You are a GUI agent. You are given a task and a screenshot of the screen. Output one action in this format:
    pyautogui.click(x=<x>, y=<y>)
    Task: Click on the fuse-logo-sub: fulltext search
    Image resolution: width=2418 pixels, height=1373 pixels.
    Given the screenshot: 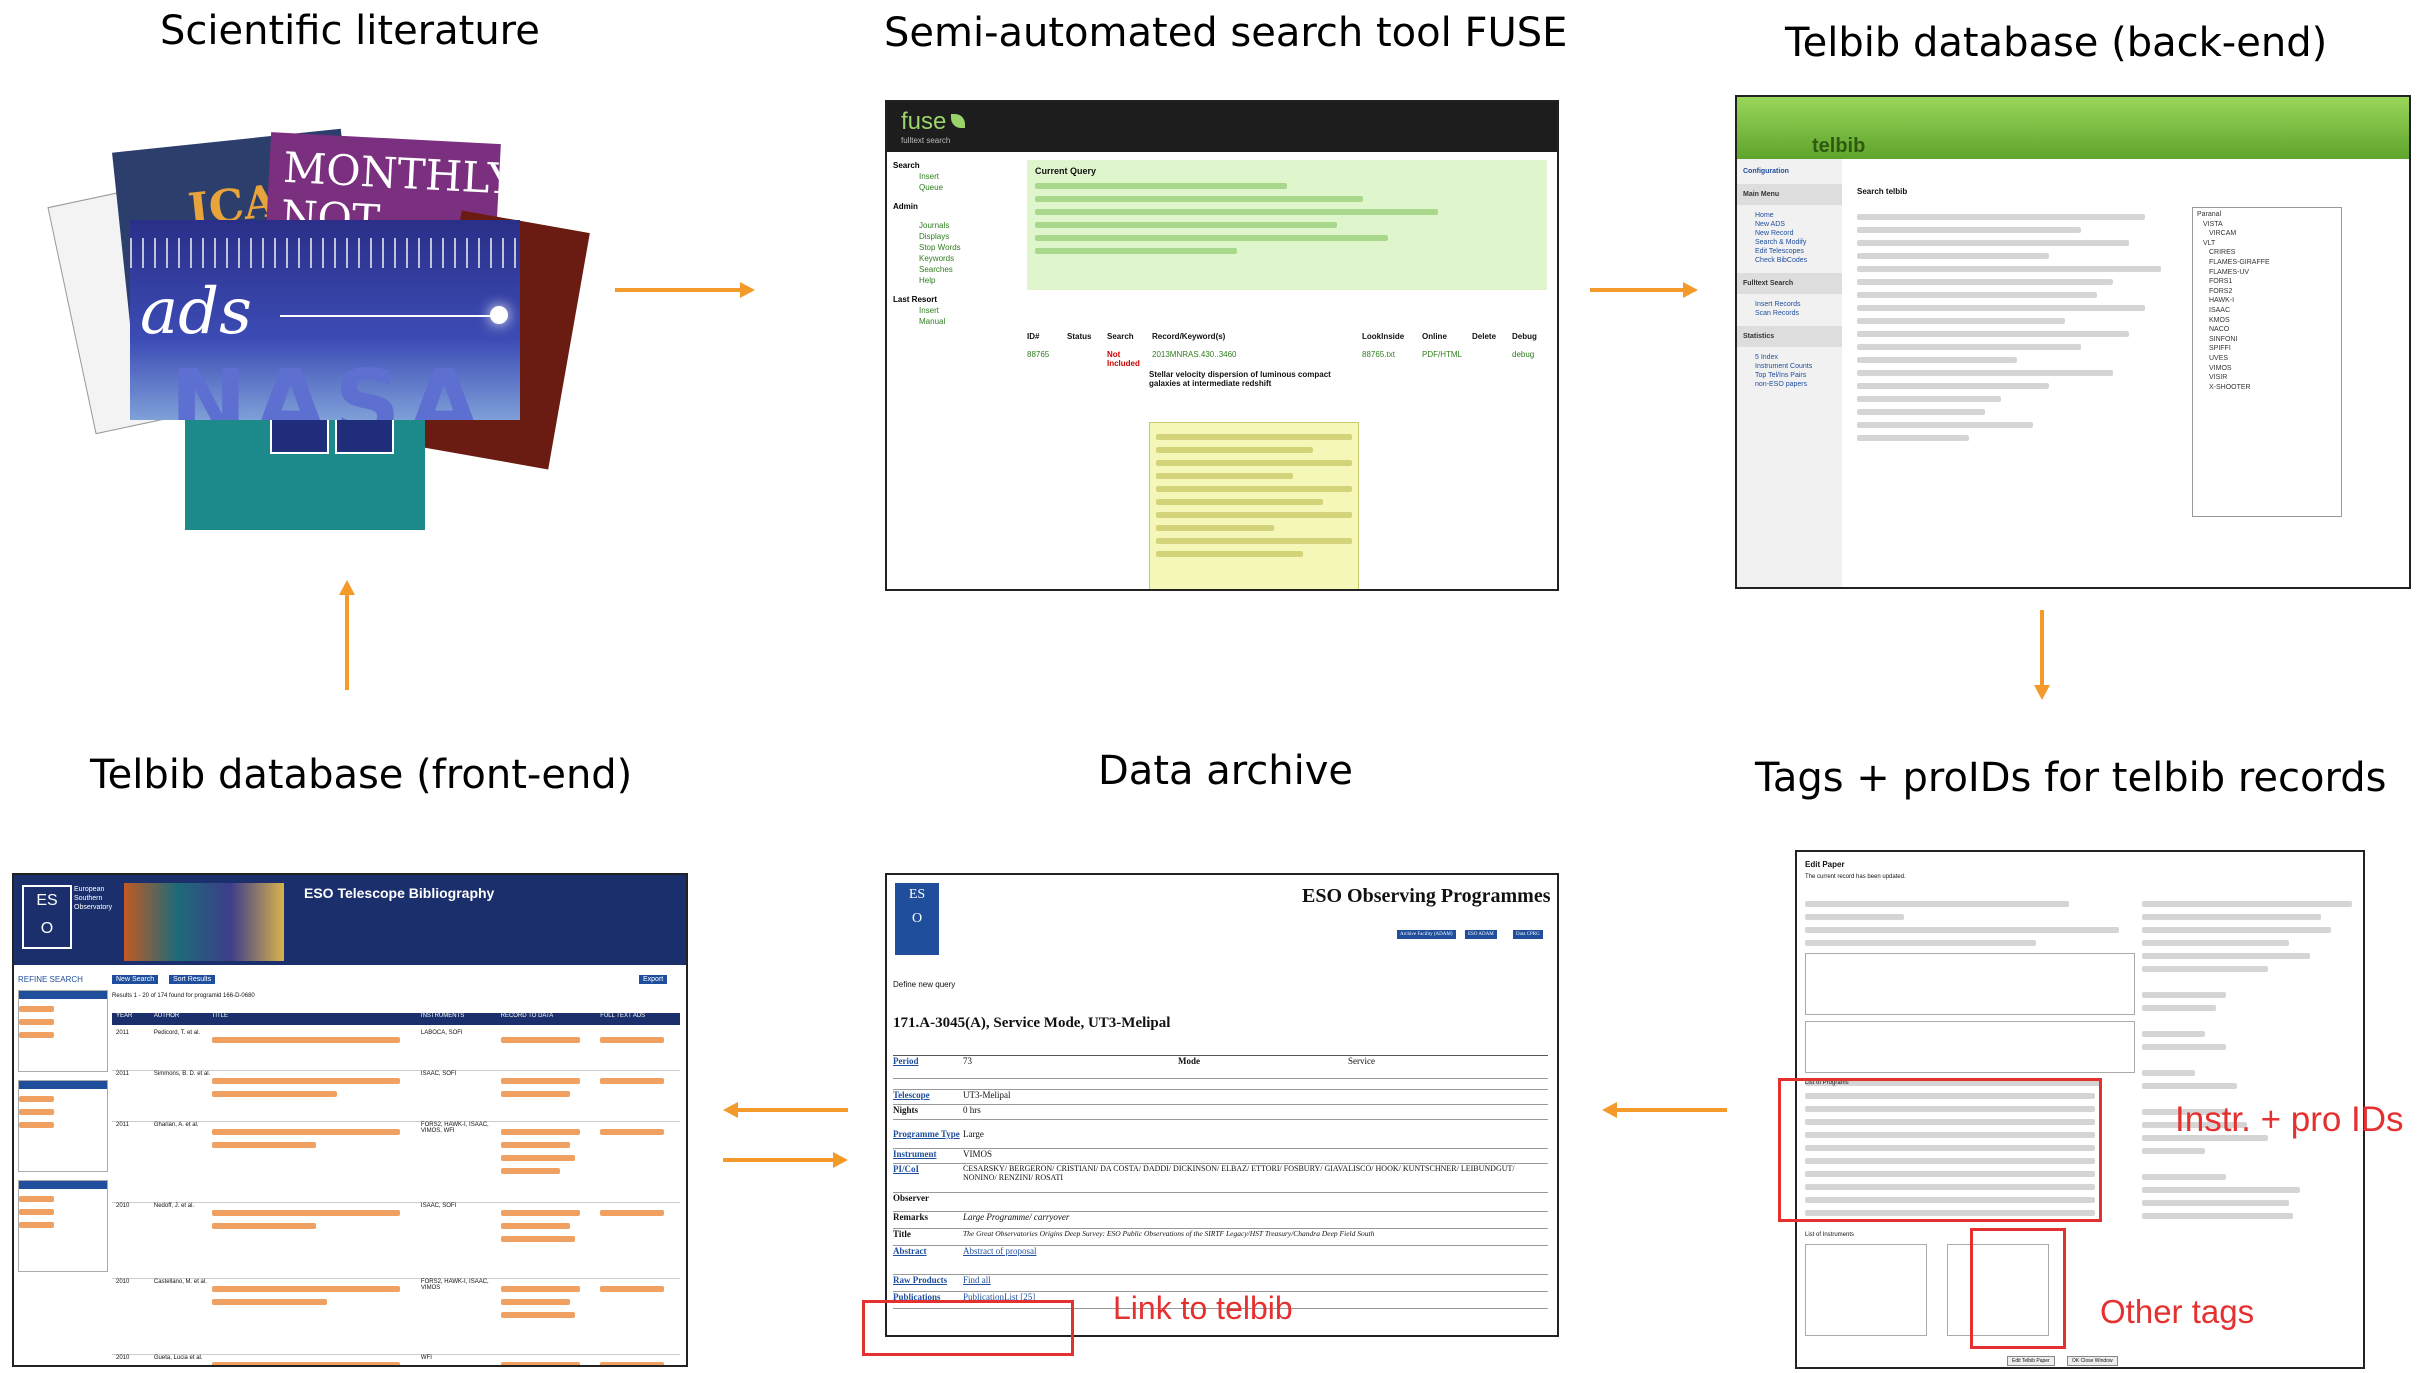 What is the action you would take?
    pyautogui.click(x=926, y=140)
    